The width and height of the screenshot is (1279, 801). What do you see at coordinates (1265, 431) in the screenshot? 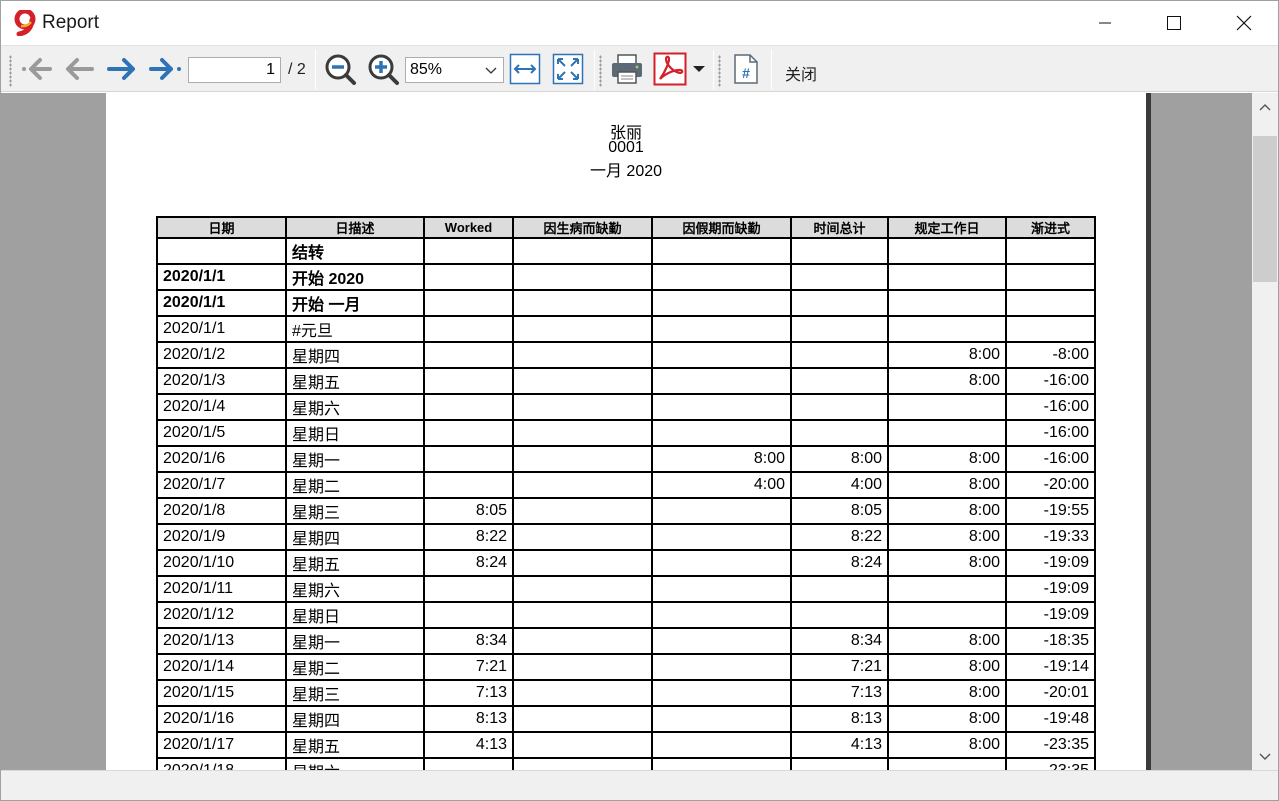
I see `vertical-scrollbar` at bounding box center [1265, 431].